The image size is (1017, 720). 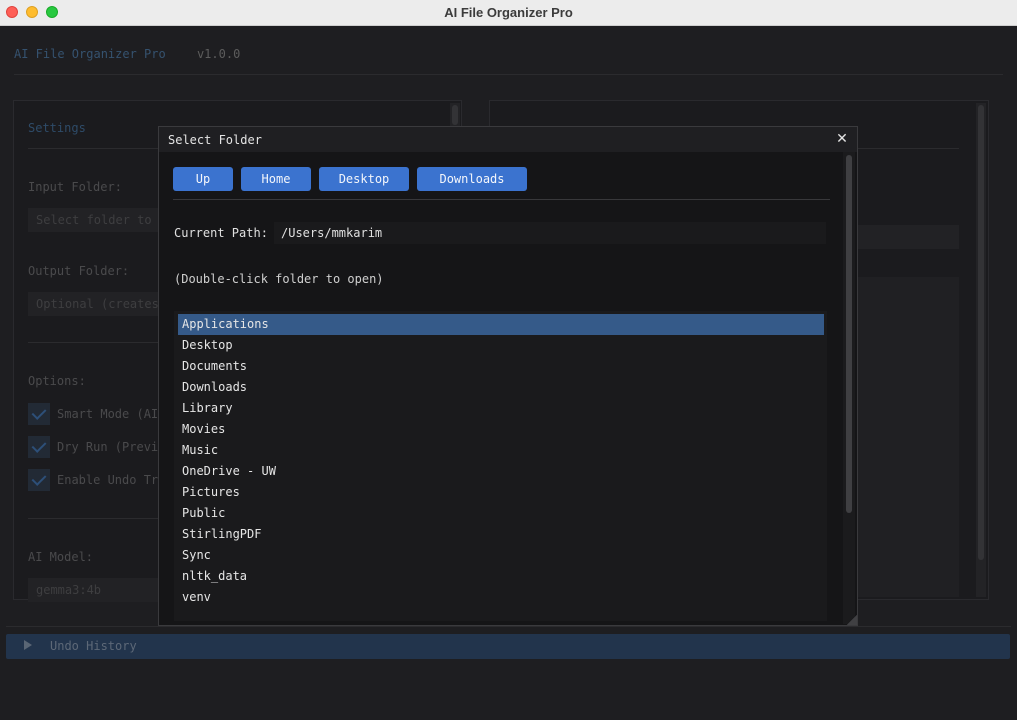 I want to click on folder-item: Sync, so click(x=501, y=555).